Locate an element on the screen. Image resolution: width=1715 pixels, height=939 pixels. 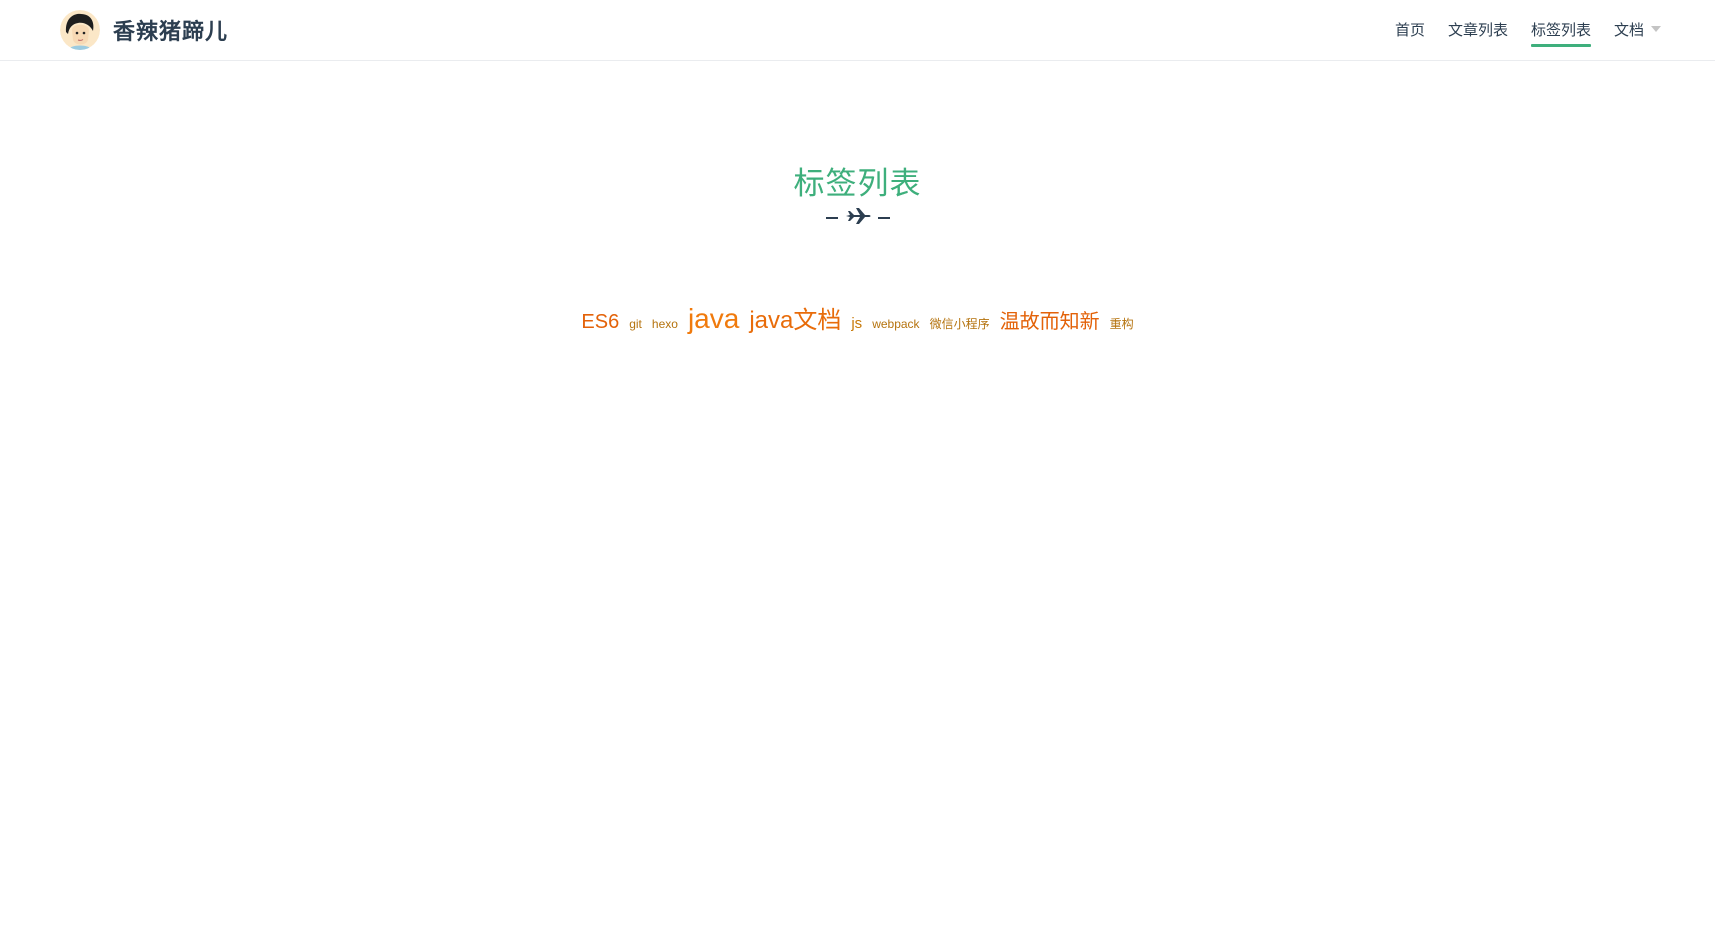
avatar is located at coordinates (80, 30).